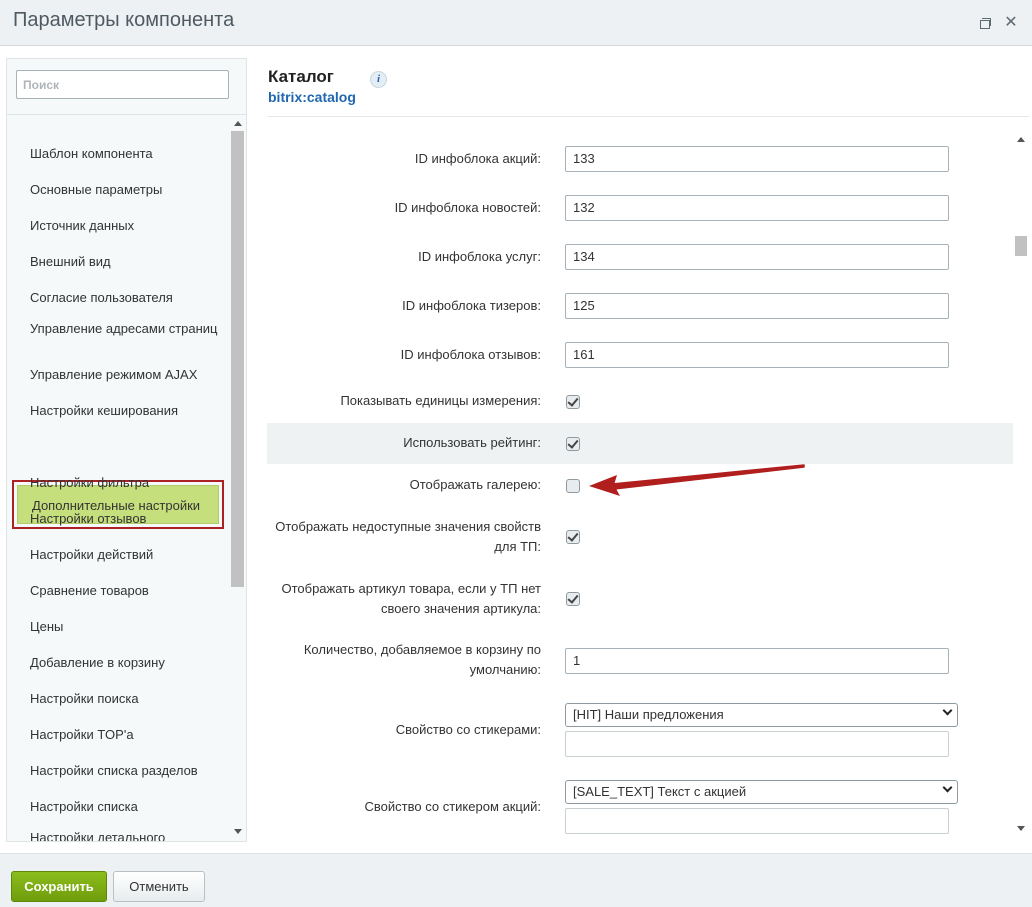 Image resolution: width=1032 pixels, height=907 pixels. What do you see at coordinates (59, 886) in the screenshot?
I see `save-button: Сохранить` at bounding box center [59, 886].